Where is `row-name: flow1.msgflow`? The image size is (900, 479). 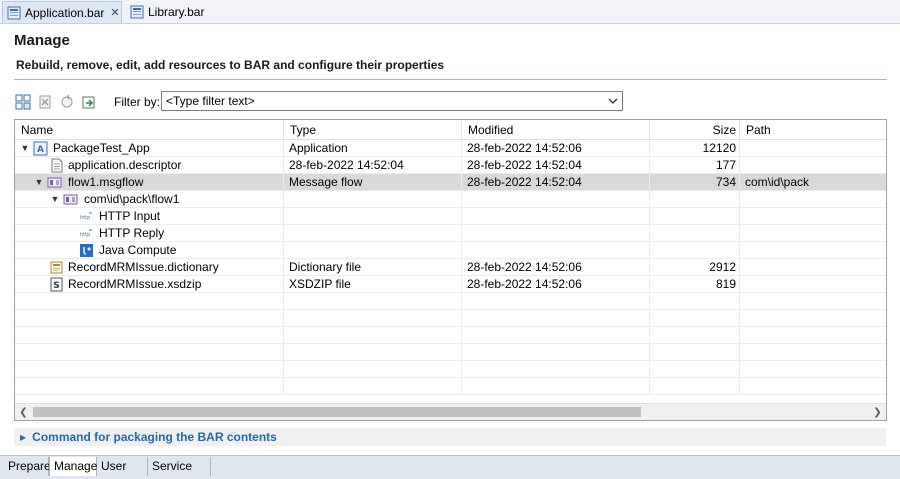 row-name: flow1.msgflow is located at coordinates (106, 182).